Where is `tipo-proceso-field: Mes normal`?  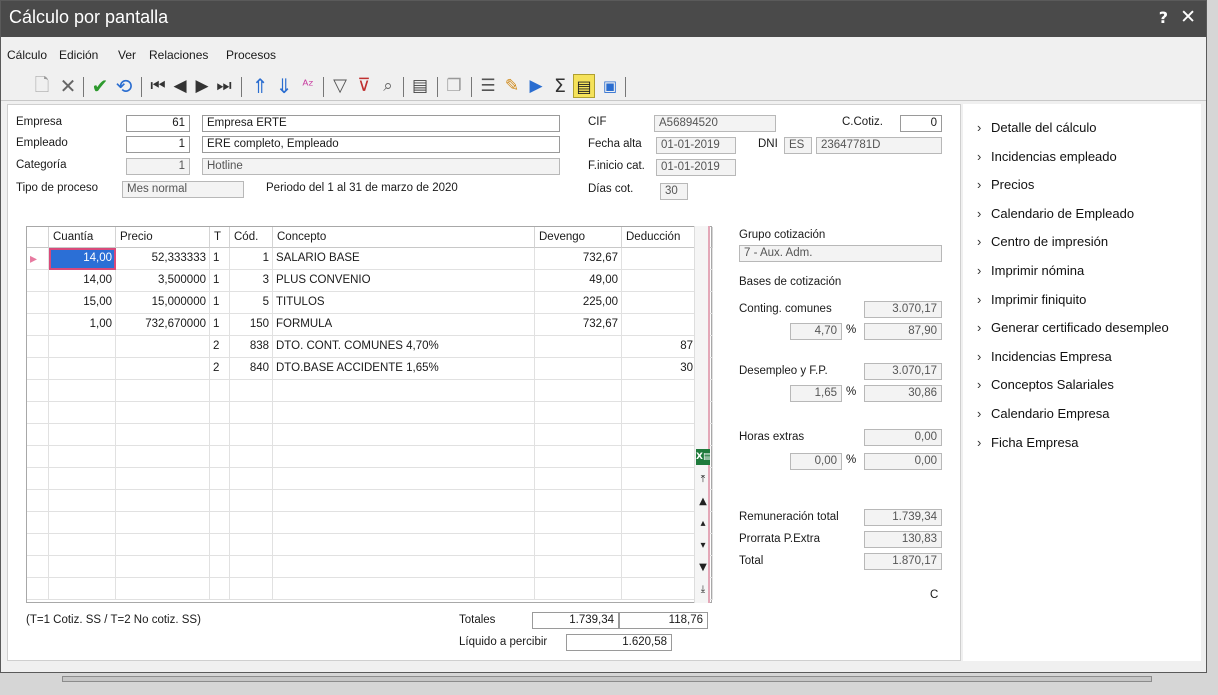
tipo-proceso-field: Mes normal is located at coordinates (183, 189).